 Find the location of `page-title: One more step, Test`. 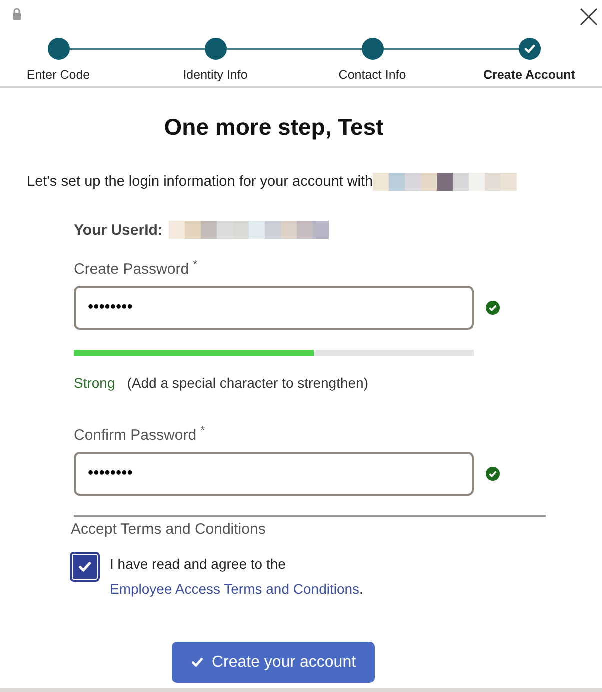

page-title: One more step, Test is located at coordinates (274, 127).